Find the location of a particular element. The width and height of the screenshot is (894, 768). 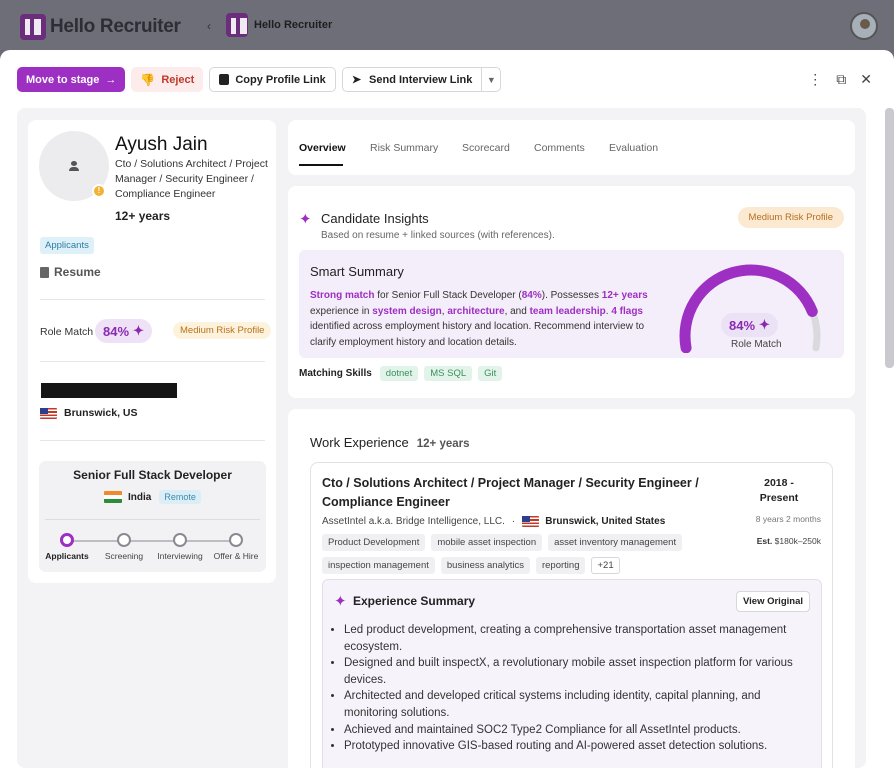

tab-comments: Comments is located at coordinates (559, 148).